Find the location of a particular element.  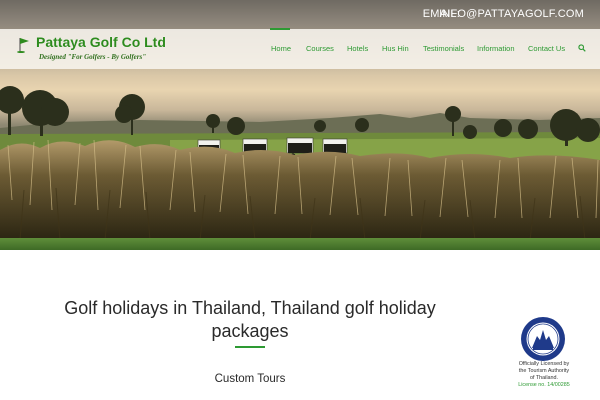

nav-information: Information is located at coordinates (496, 48).